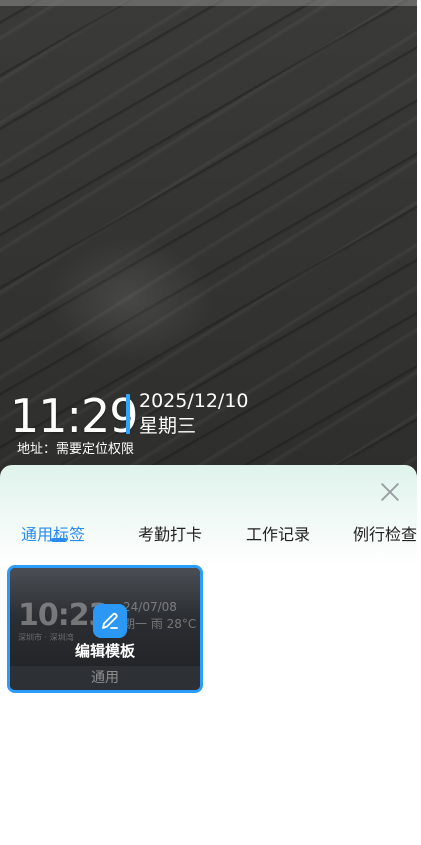  Describe the element at coordinates (76, 449) in the screenshot. I see `watermark-address: 地址：需要定位权限` at that location.